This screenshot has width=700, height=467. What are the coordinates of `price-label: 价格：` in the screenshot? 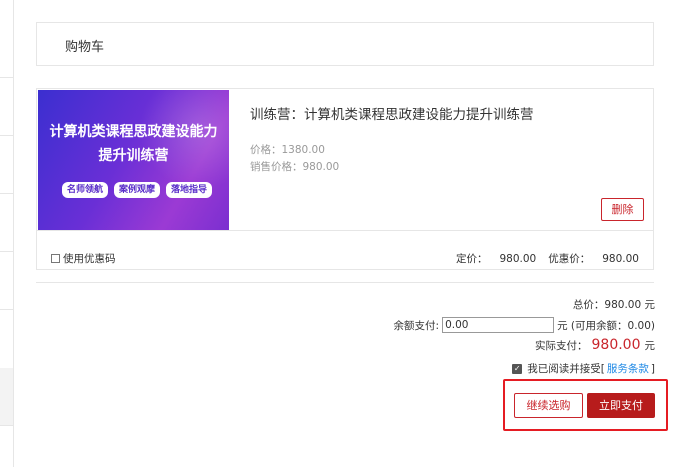 It's located at (266, 150).